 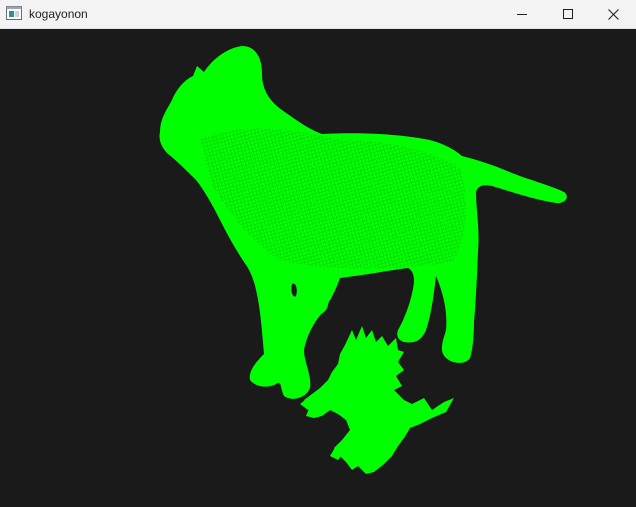 I want to click on maximize-icon, so click(x=568, y=14).